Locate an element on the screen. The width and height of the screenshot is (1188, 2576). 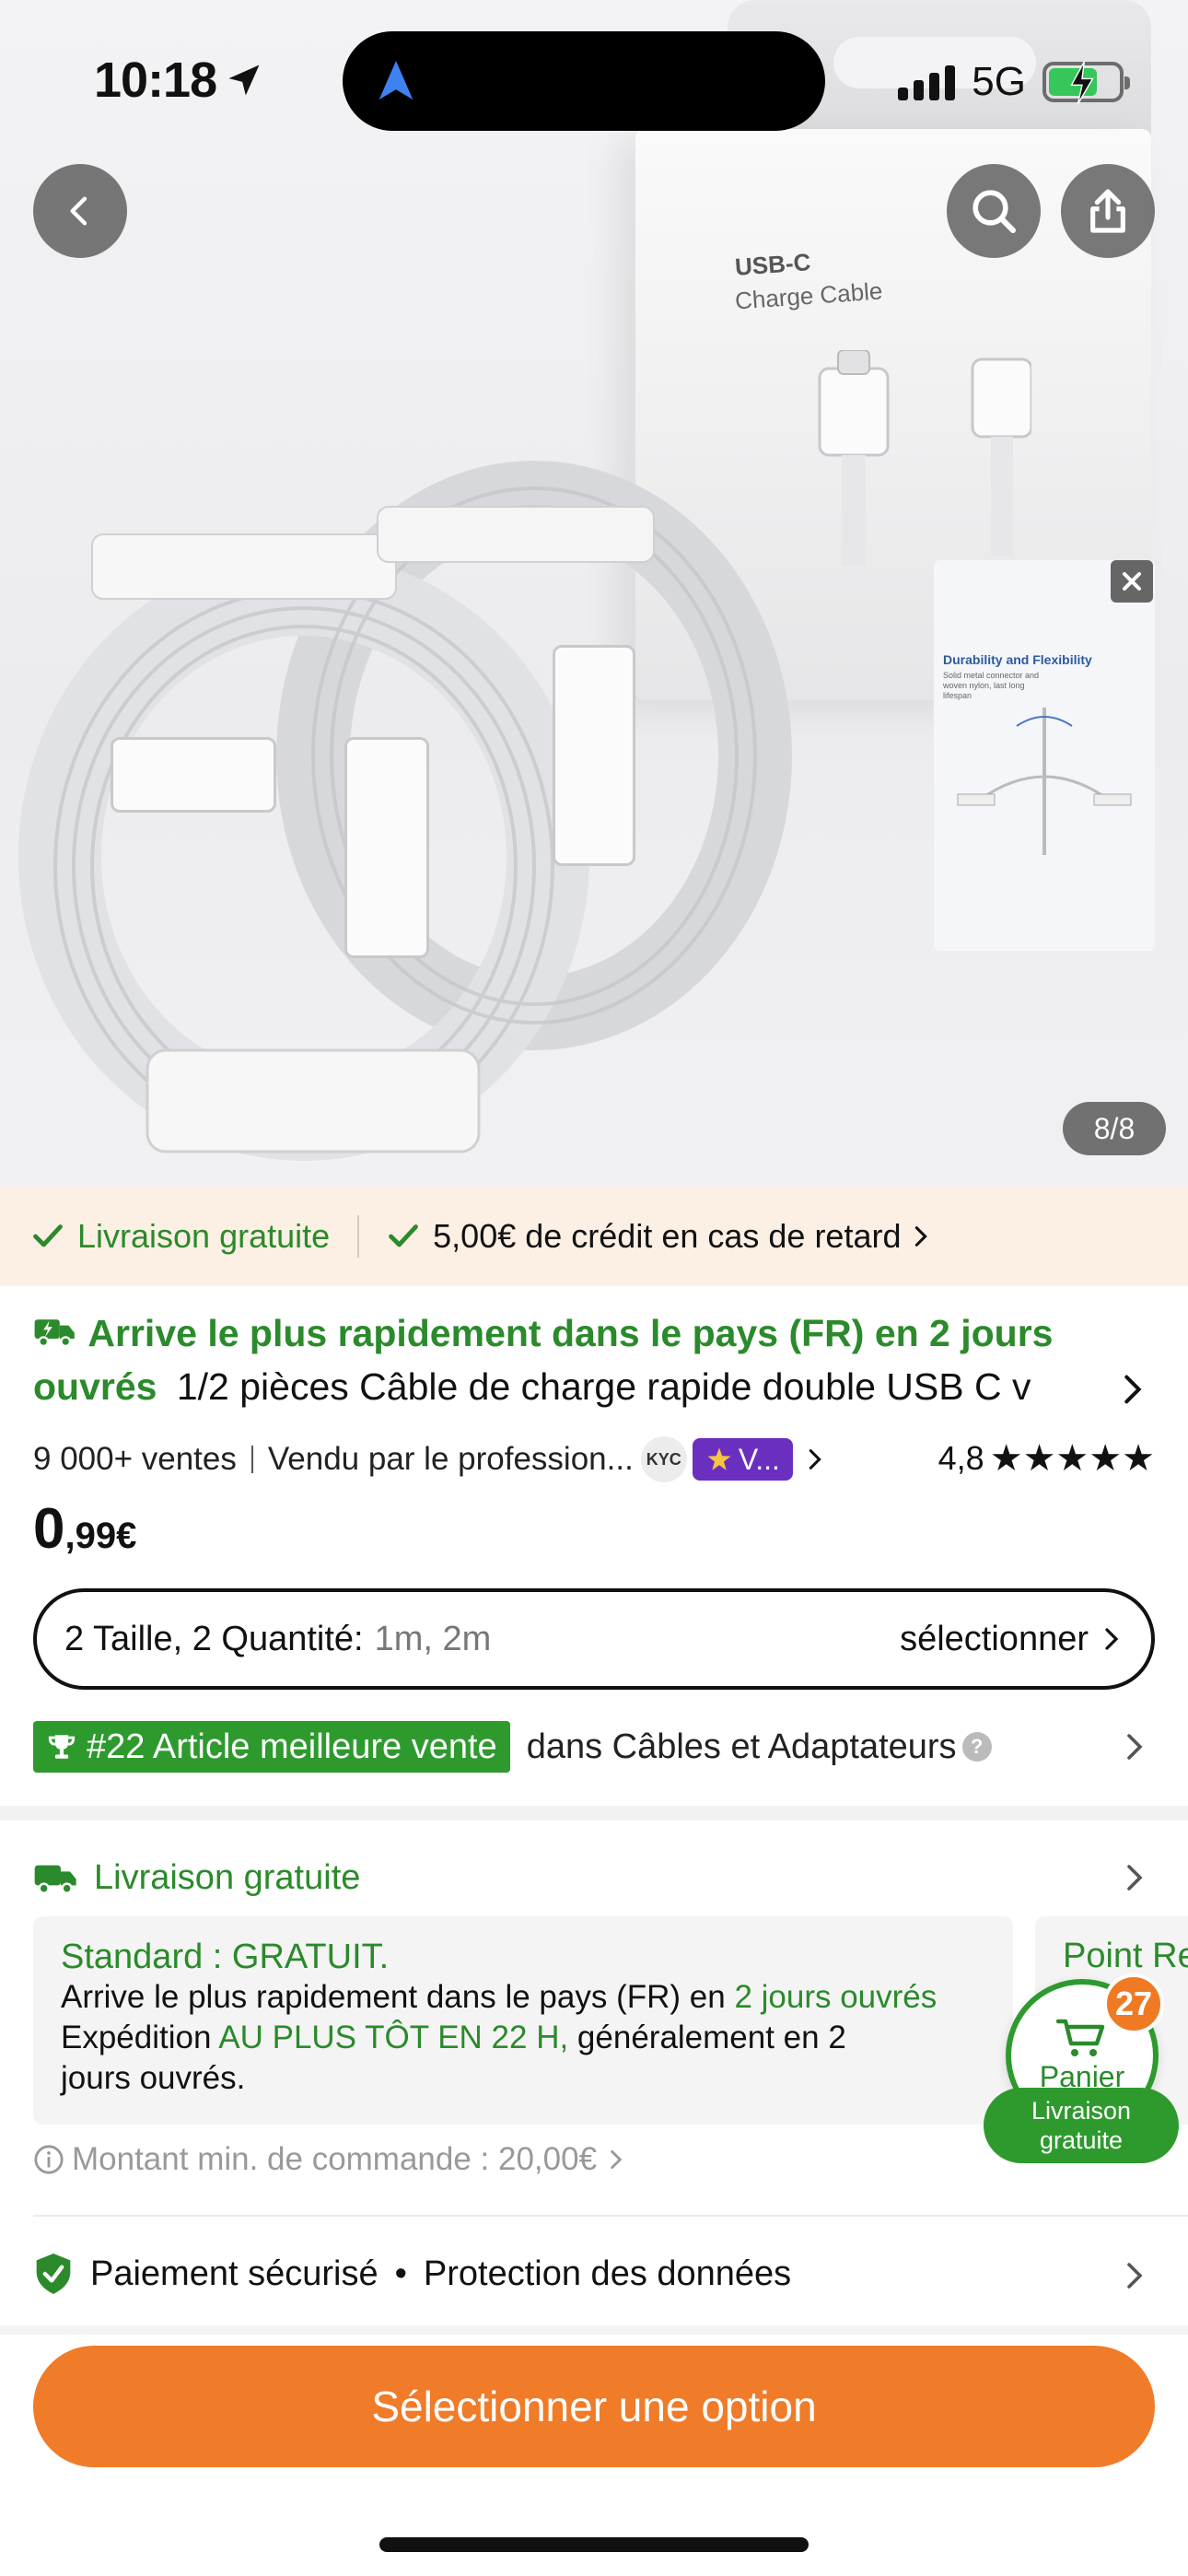
price-decimal: ,99€ is located at coordinates (100, 1536).